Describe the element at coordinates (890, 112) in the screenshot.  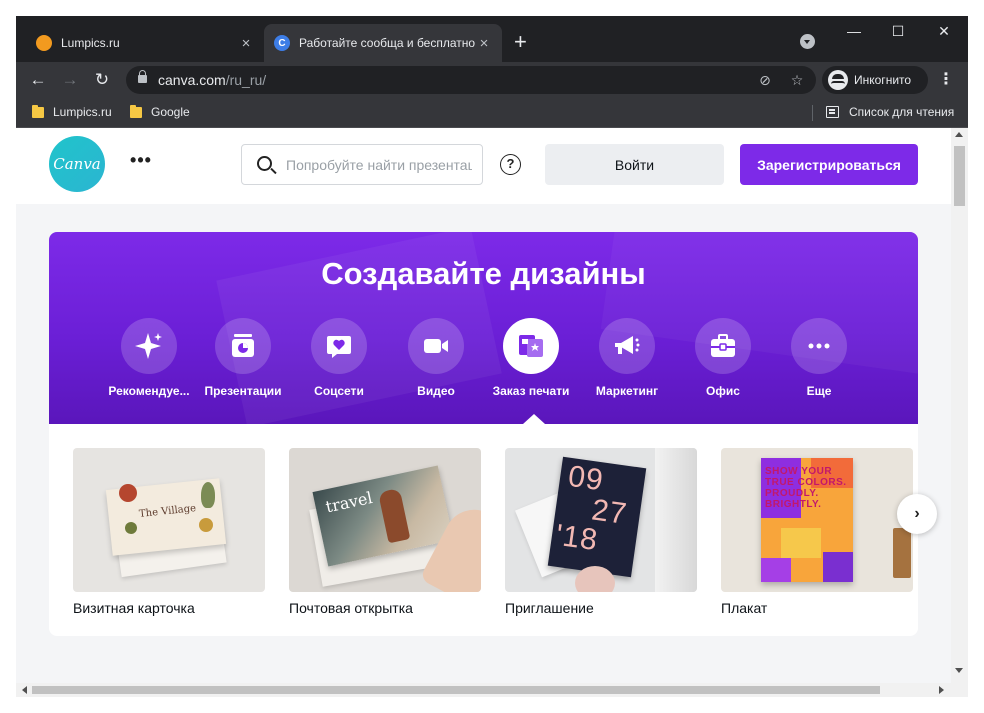
I see `reading-list-button: Список для чтения` at that location.